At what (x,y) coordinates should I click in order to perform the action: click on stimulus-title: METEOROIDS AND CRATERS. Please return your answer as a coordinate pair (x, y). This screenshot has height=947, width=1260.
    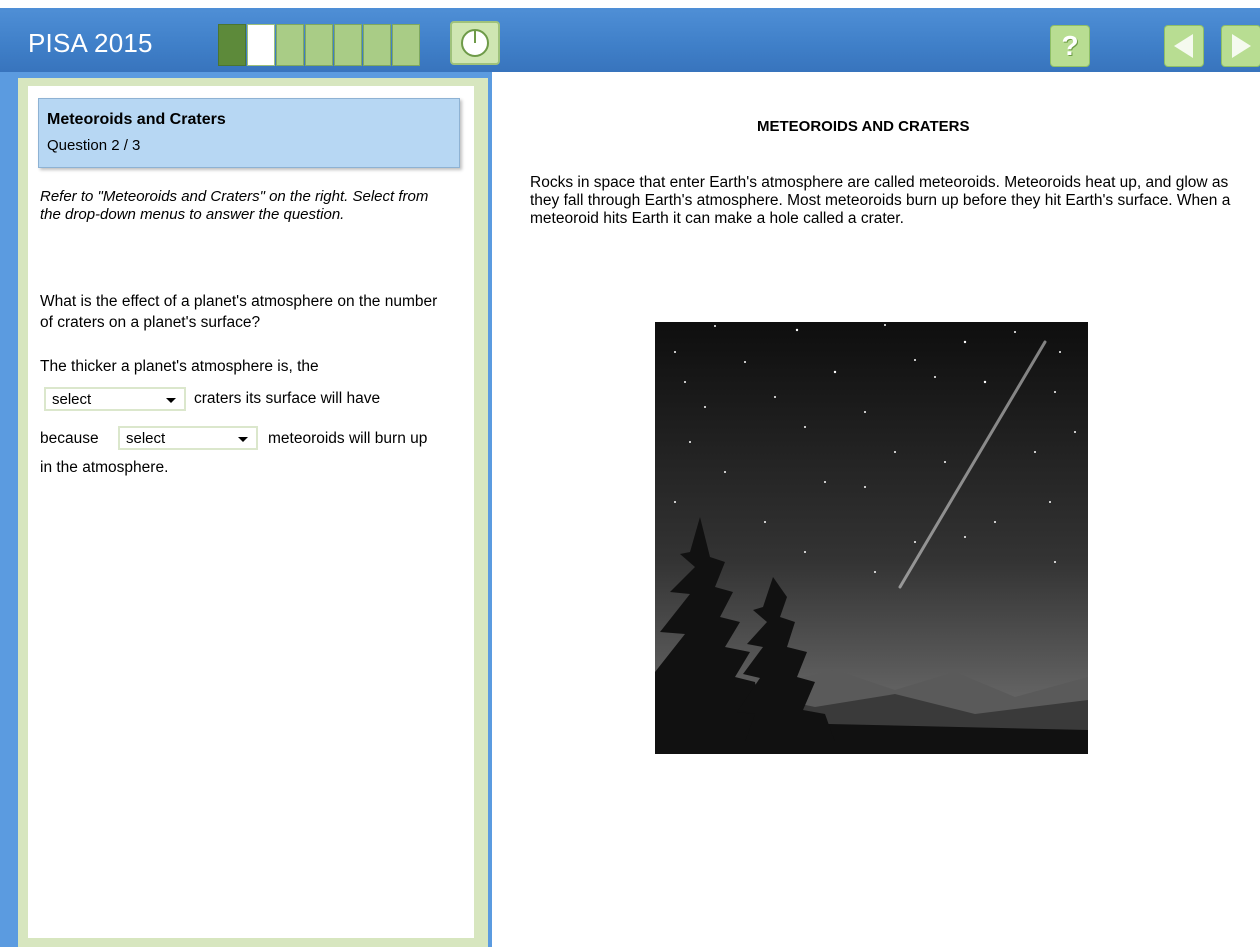
    Looking at the image, I should click on (863, 126).